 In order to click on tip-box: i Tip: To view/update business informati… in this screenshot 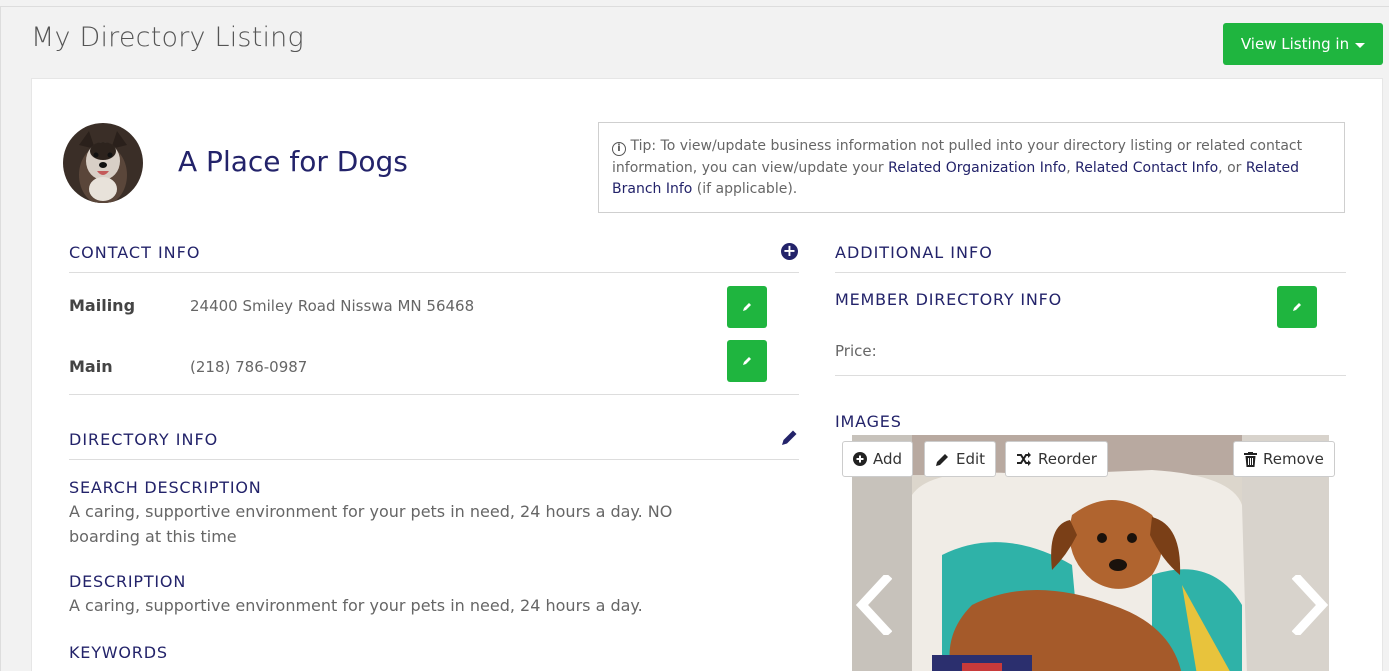, I will do `click(971, 167)`.